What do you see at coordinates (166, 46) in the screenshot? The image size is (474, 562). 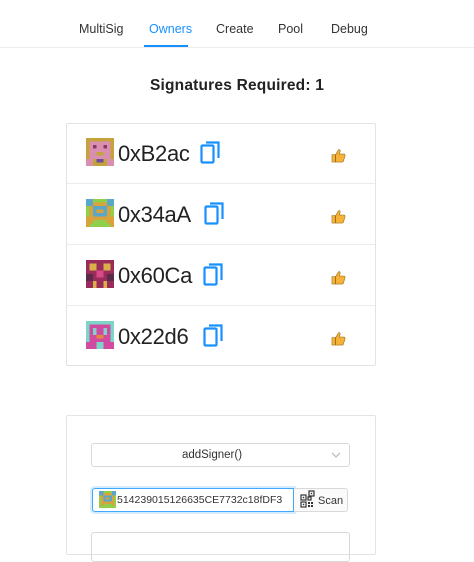 I see `active-tab-indicator` at bounding box center [166, 46].